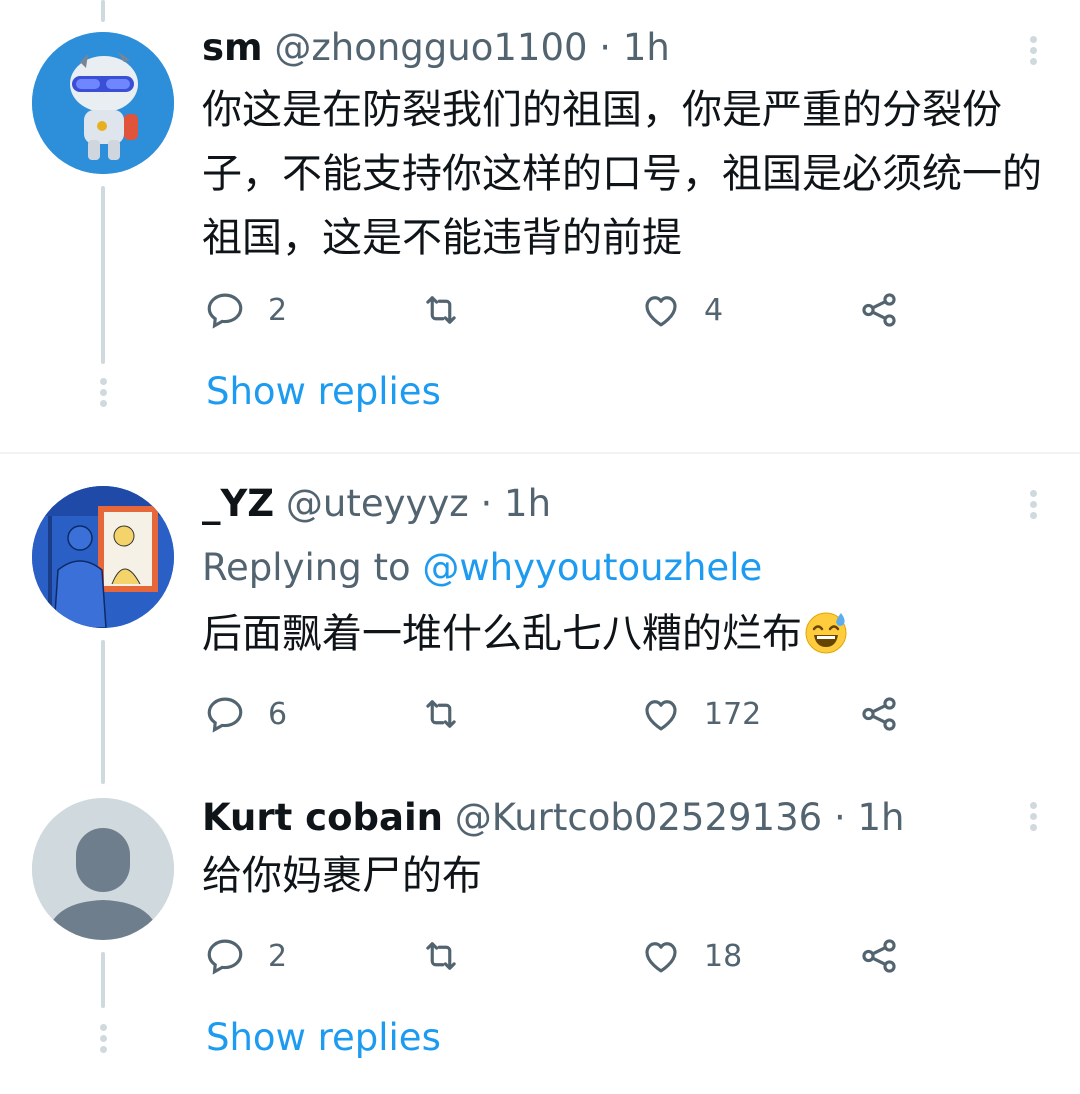 The image size is (1080, 1094). I want to click on tweet-text: 后面飘着一堆什么乱七八糟的烂布, so click(627, 634).